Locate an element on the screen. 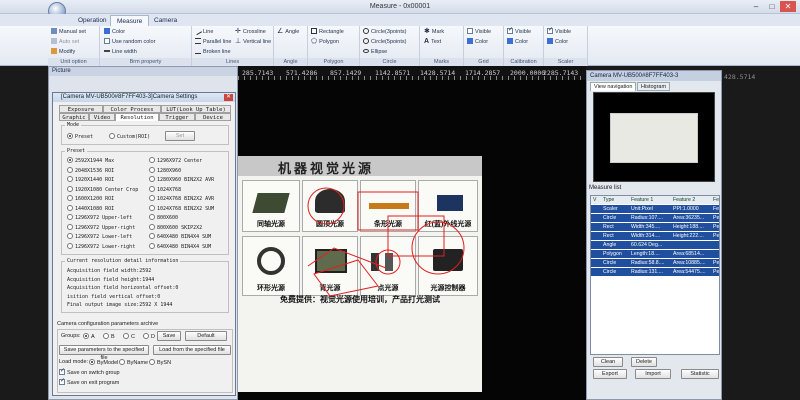 The height and width of the screenshot is (400, 800). vertical-line-button: ⊥ Vertical line is located at coordinates (253, 42).